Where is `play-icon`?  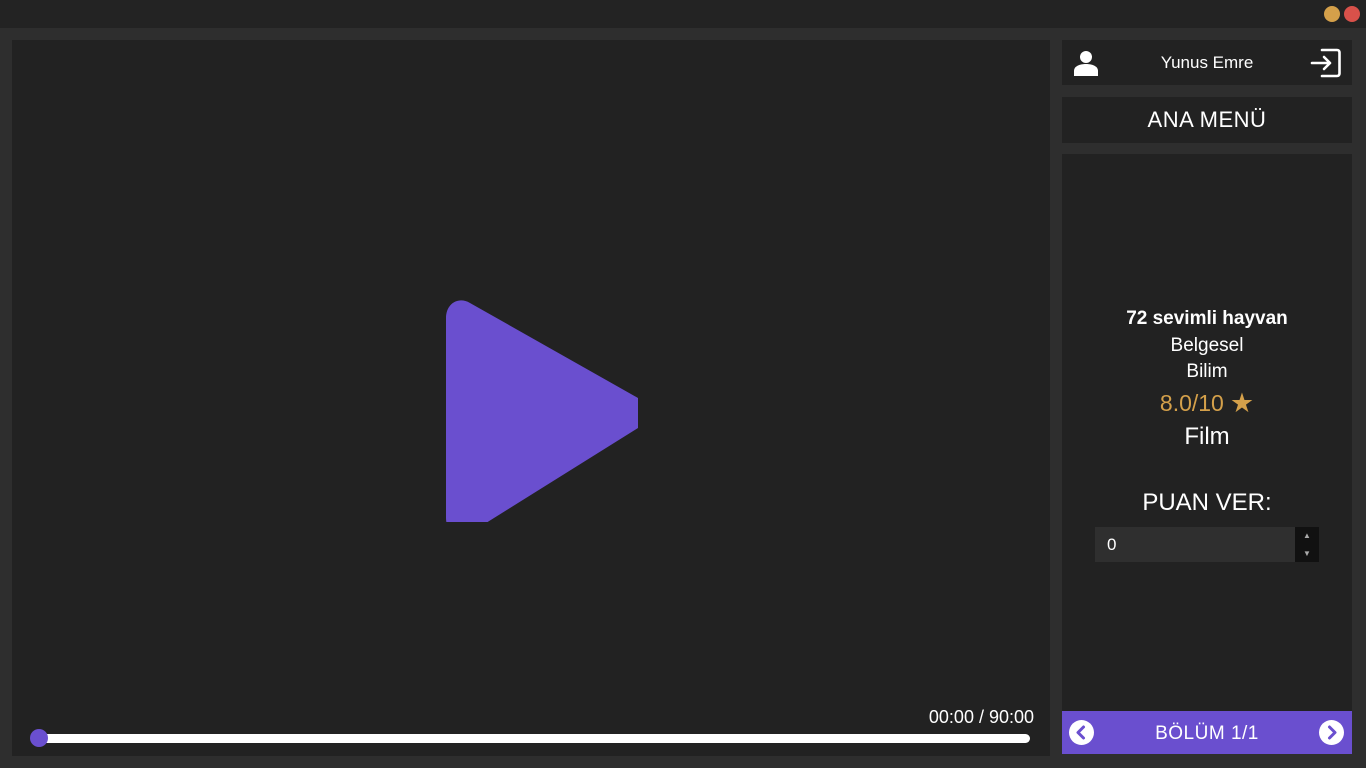 play-icon is located at coordinates (546, 418).